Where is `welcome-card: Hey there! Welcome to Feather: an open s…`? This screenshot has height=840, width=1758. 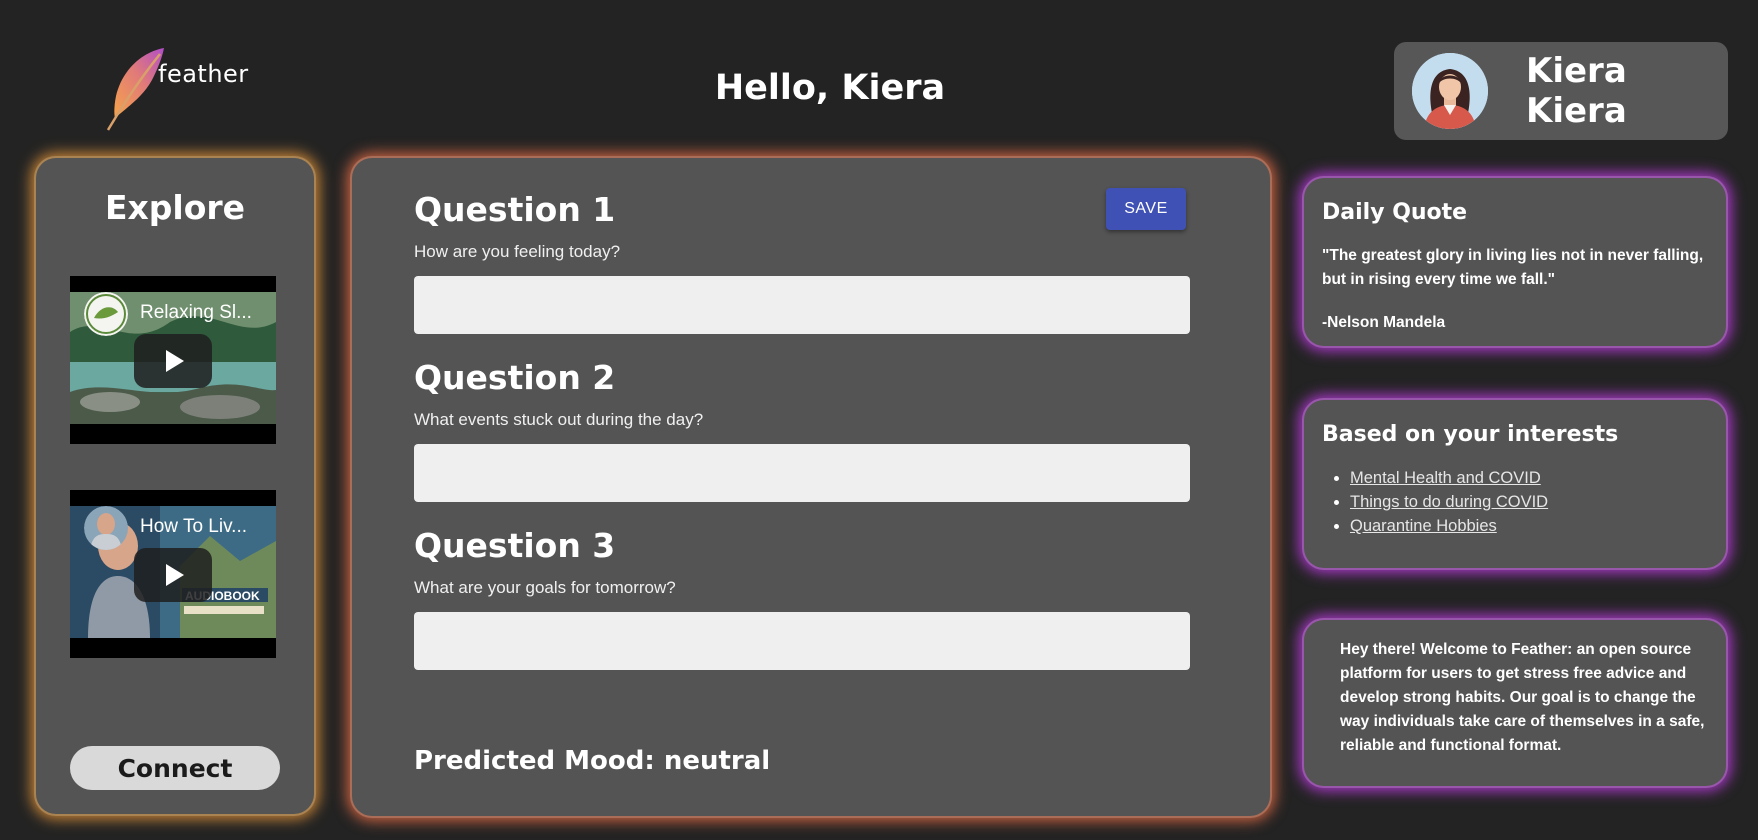
welcome-card: Hey there! Welcome to Feather: an open s… is located at coordinates (1515, 703).